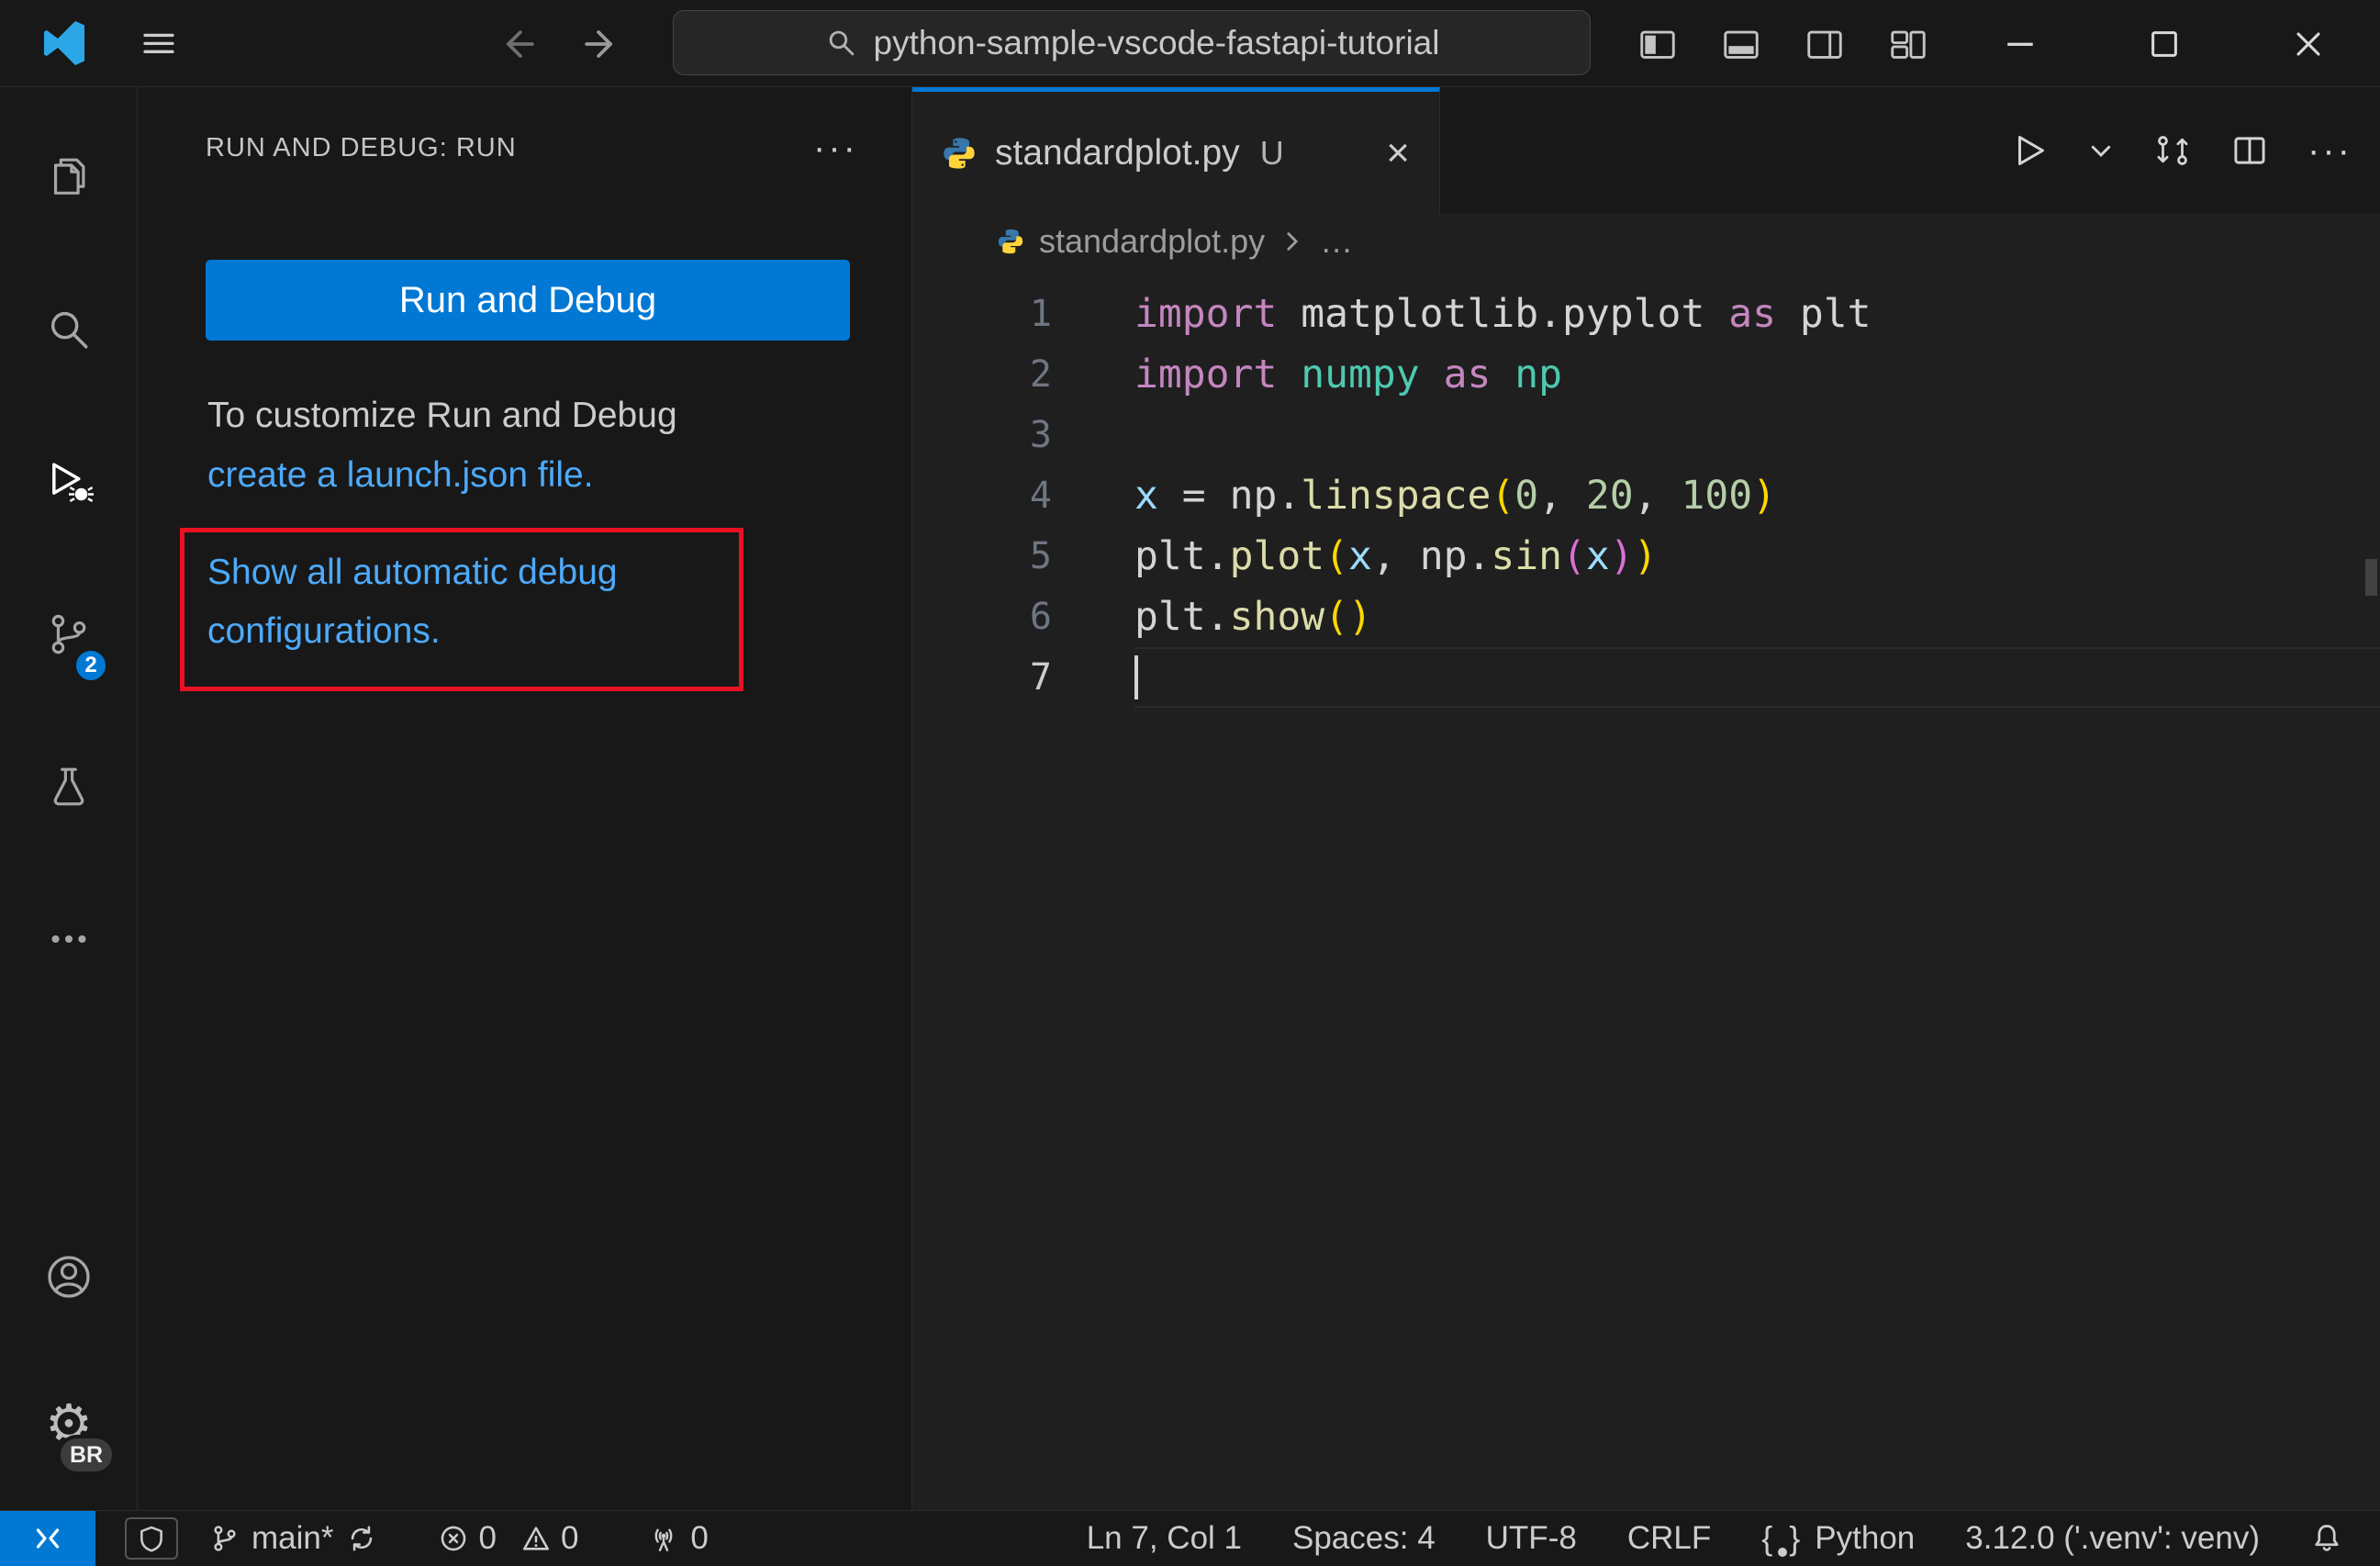 Image resolution: width=2380 pixels, height=1566 pixels. Describe the element at coordinates (2020, 44) in the screenshot. I see `window-minimize-button` at that location.